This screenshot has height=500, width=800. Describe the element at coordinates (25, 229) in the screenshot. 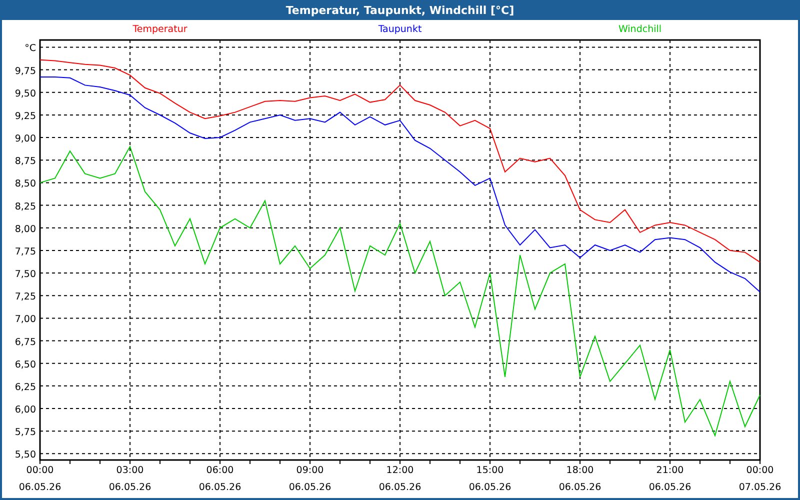

I see `y-tick-label: 8,00` at that location.